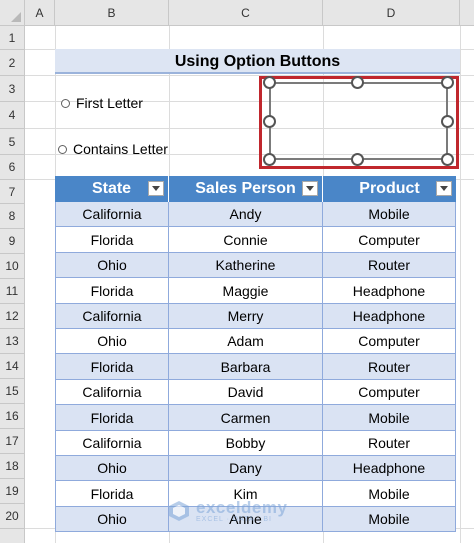  Describe the element at coordinates (12, 241) in the screenshot. I see `row-header-9: 9` at that location.